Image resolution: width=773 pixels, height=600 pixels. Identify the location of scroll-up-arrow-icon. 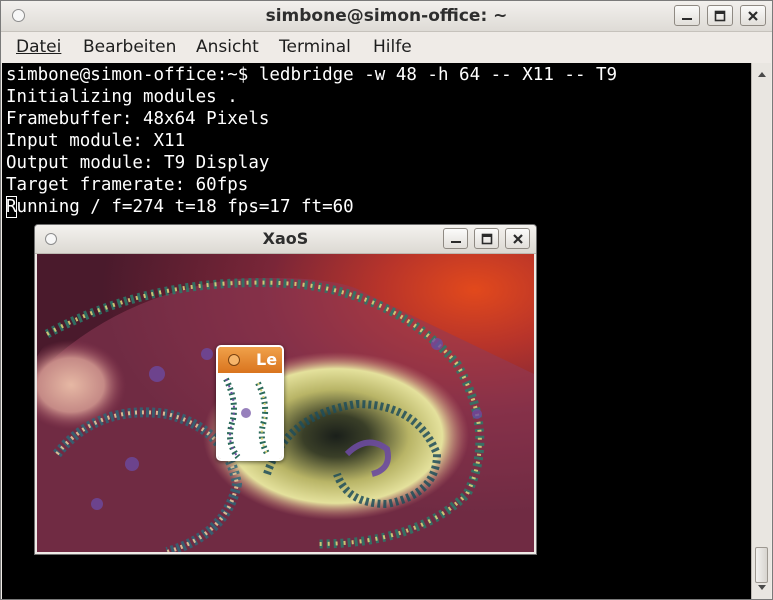
(761, 74).